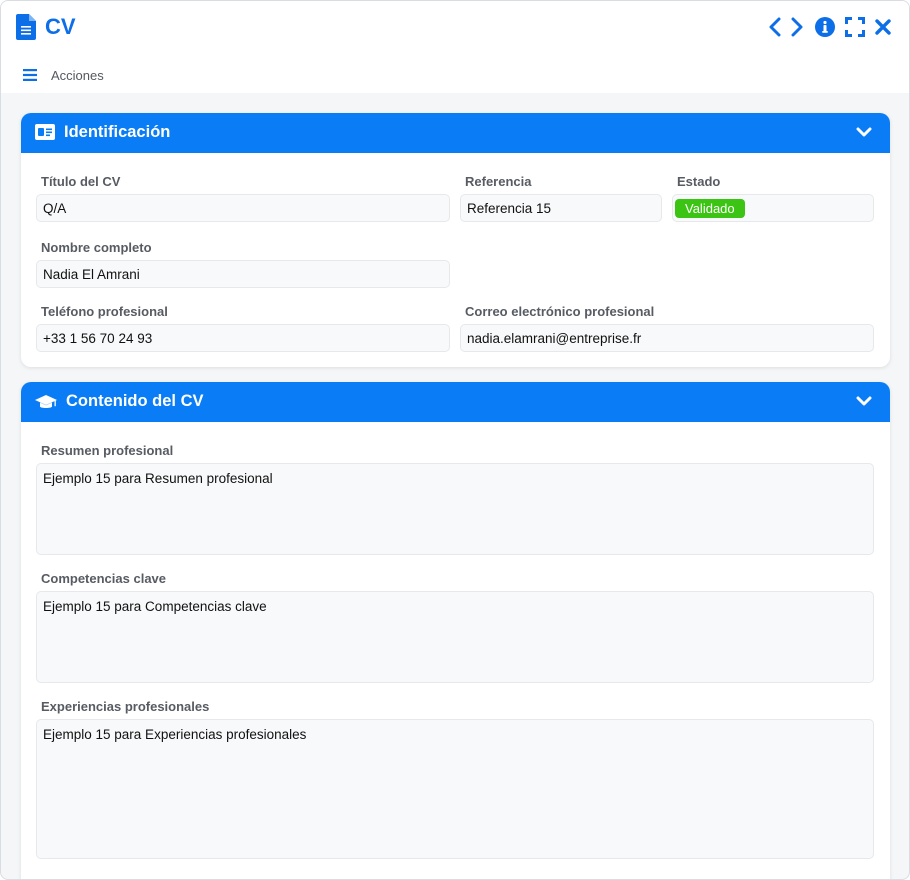 Image resolution: width=910 pixels, height=880 pixels. I want to click on content-title: Contenido del CV, so click(135, 401).